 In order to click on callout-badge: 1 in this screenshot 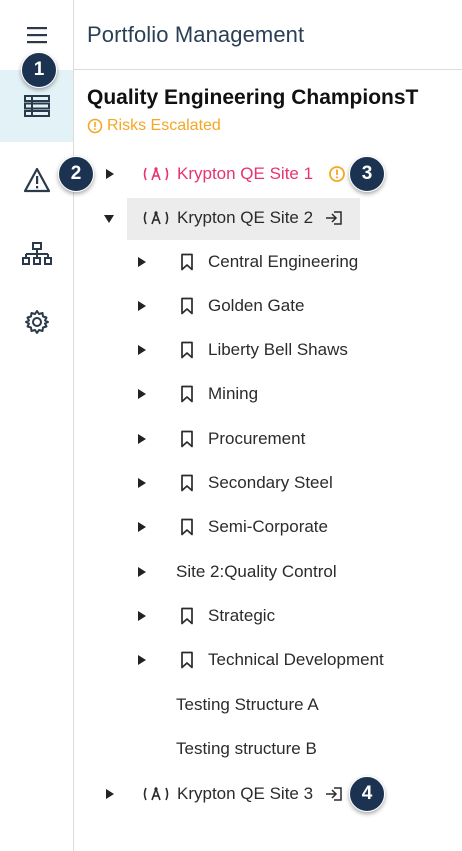, I will do `click(39, 70)`.